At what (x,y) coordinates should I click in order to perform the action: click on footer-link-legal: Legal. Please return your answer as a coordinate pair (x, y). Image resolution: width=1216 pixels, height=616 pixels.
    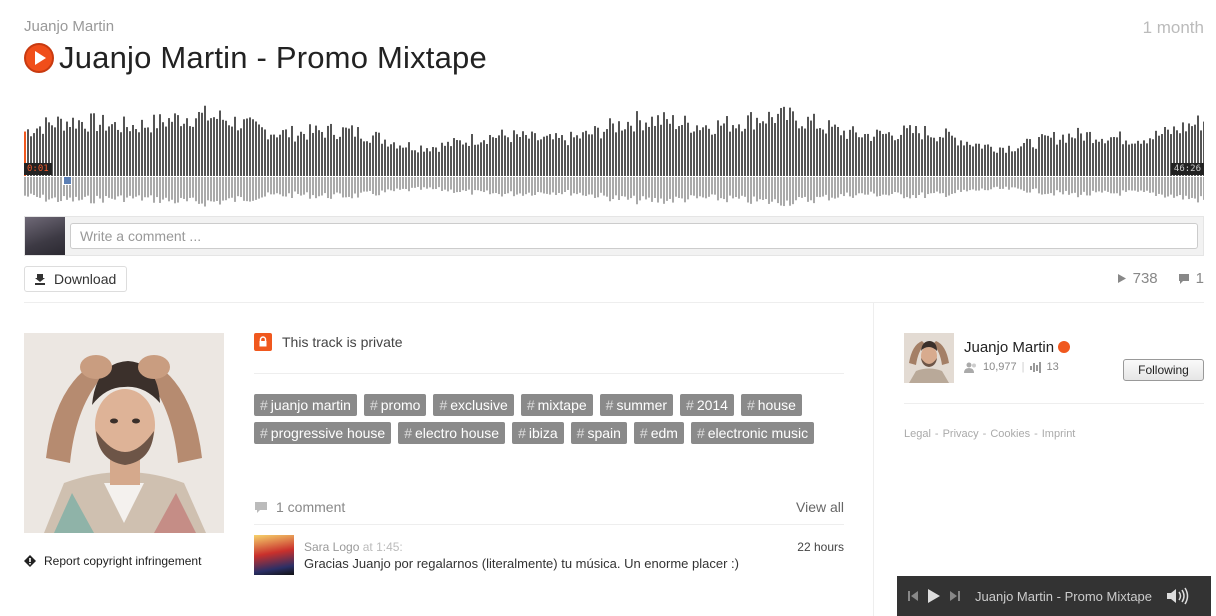
    Looking at the image, I should click on (917, 434).